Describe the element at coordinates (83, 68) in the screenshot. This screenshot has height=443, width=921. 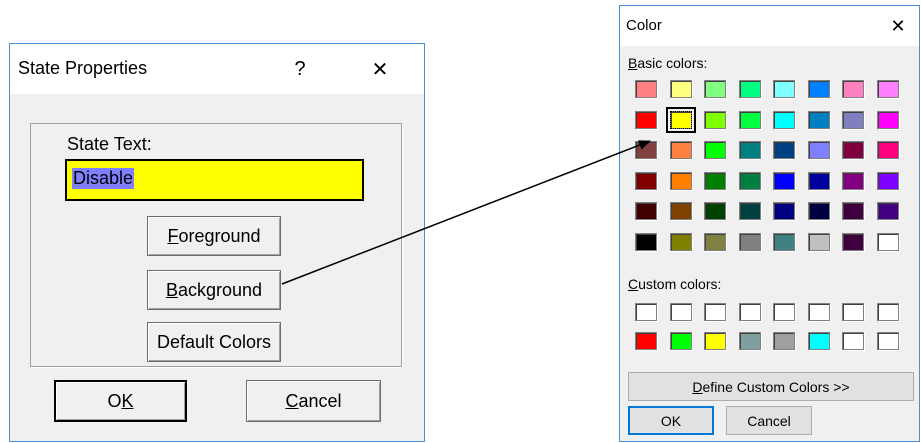
I see `dialog-title: State Properties` at that location.